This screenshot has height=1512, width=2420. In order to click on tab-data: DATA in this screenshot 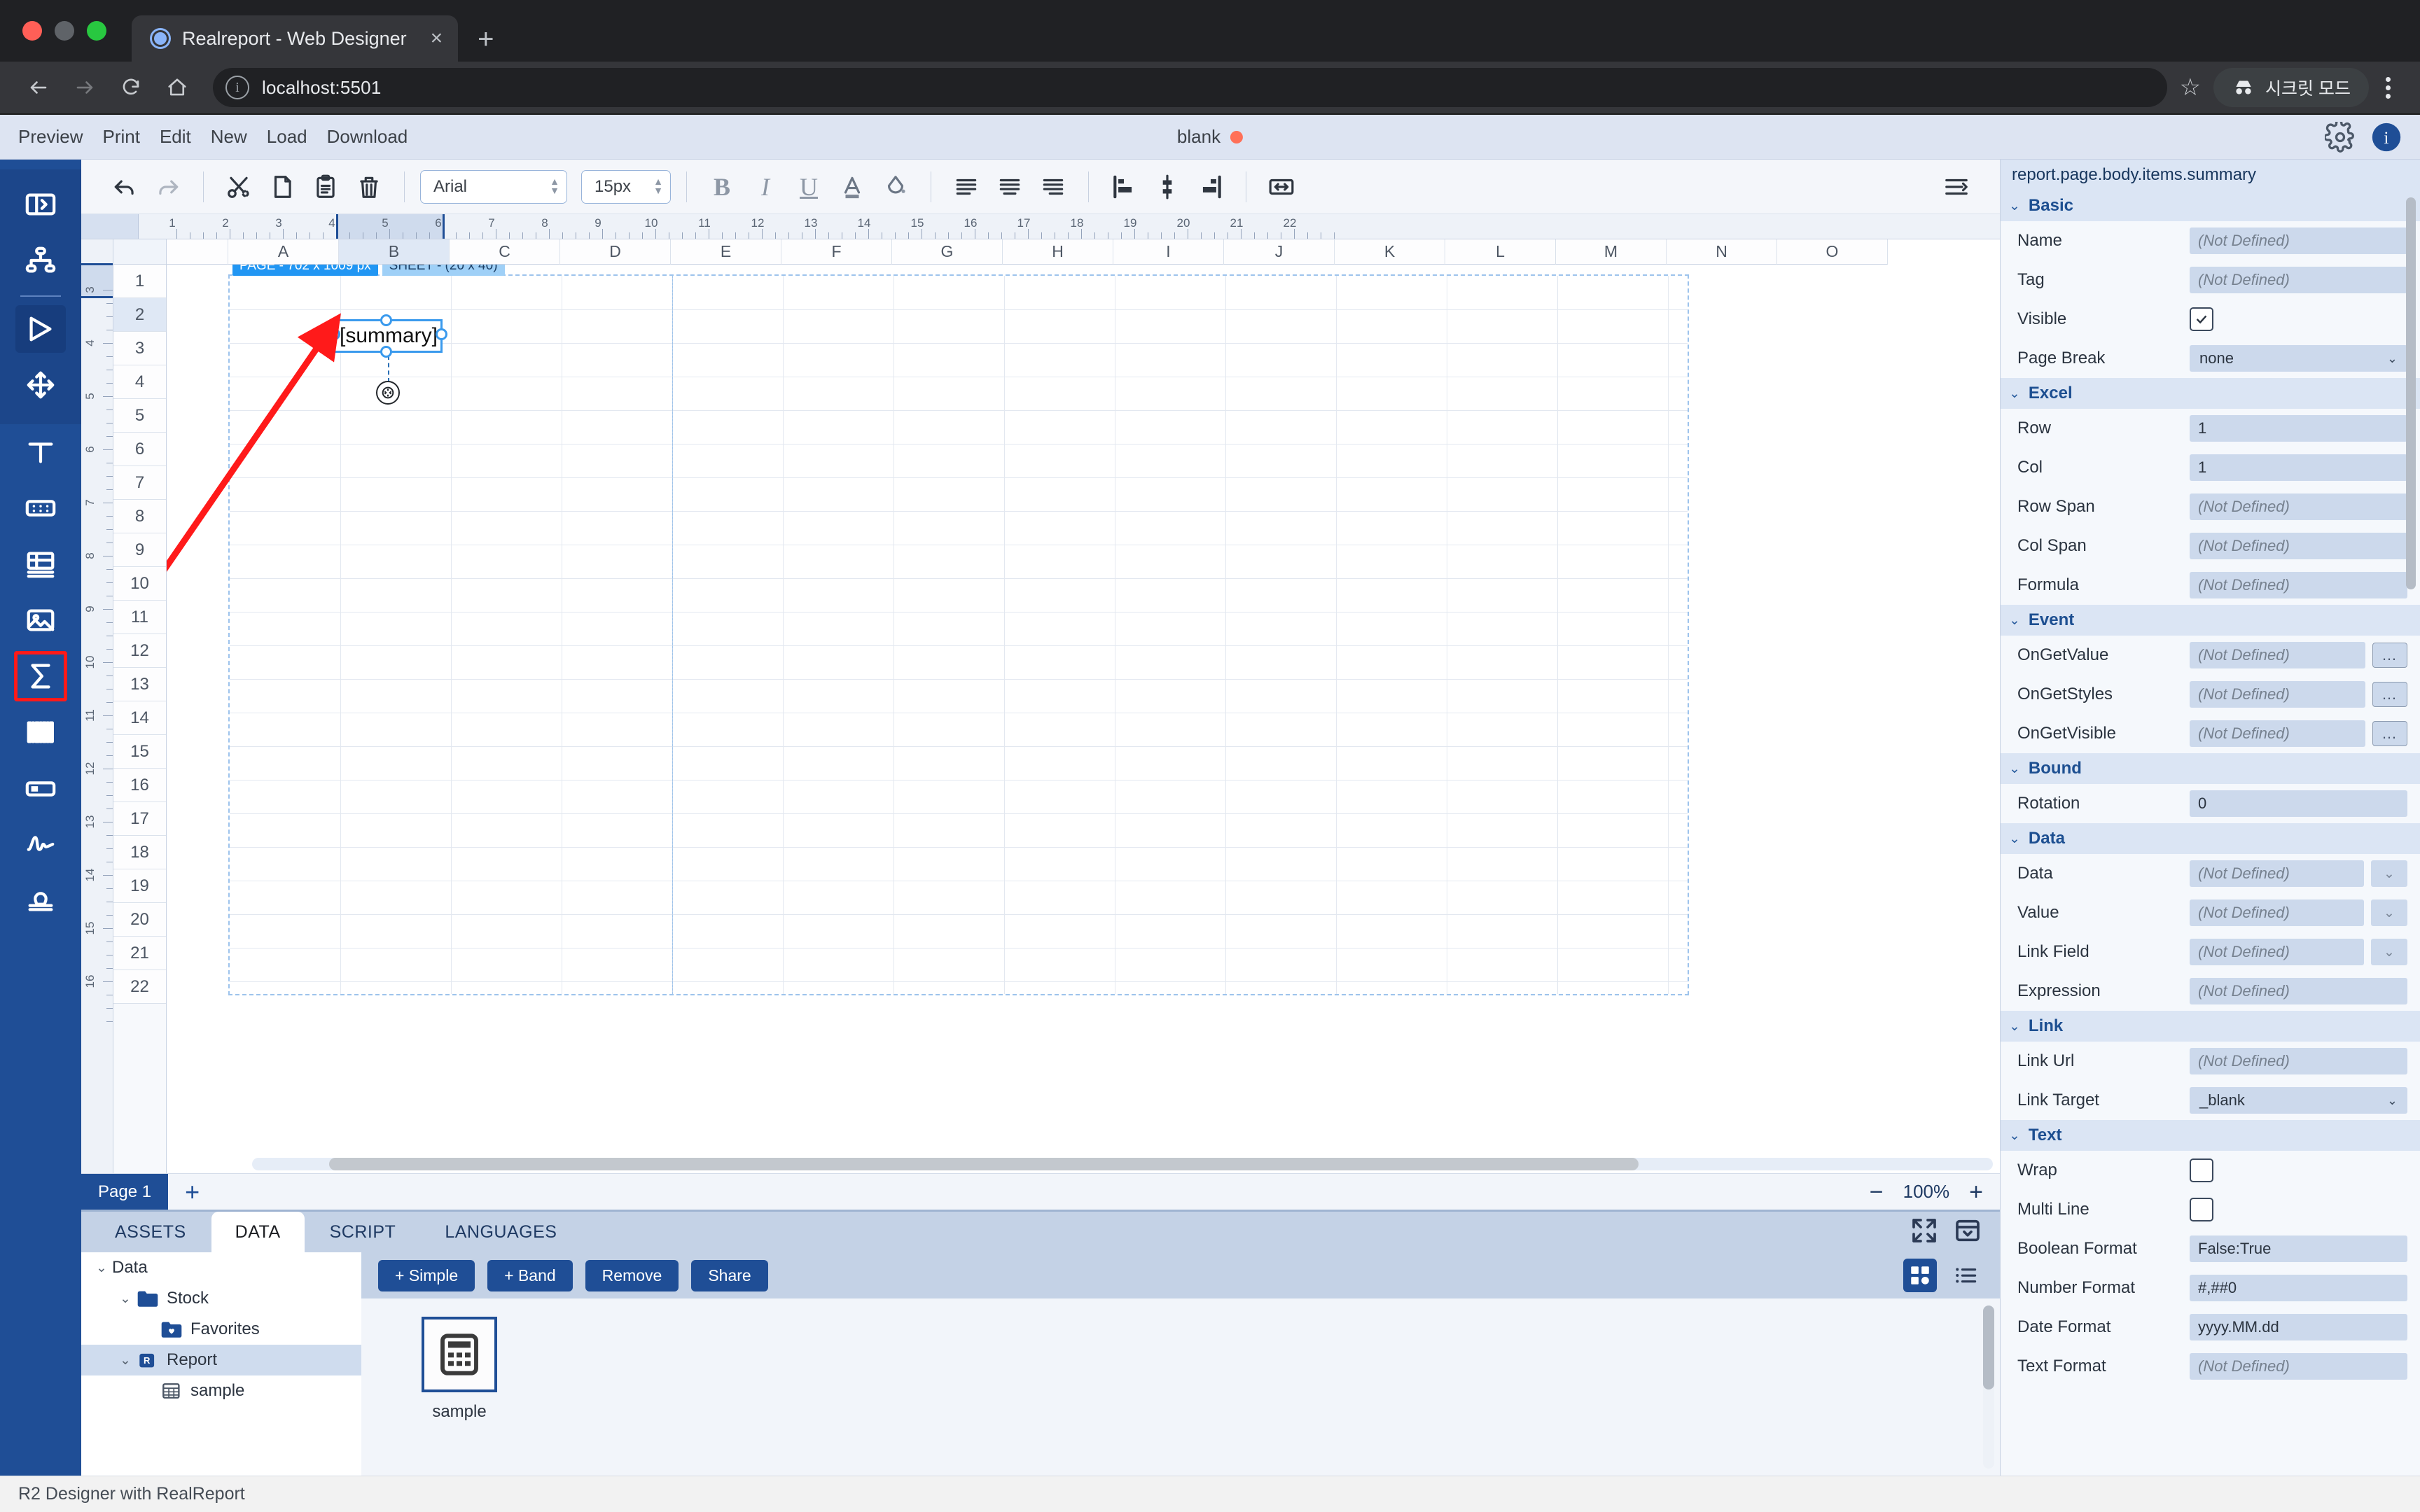, I will do `click(258, 1232)`.